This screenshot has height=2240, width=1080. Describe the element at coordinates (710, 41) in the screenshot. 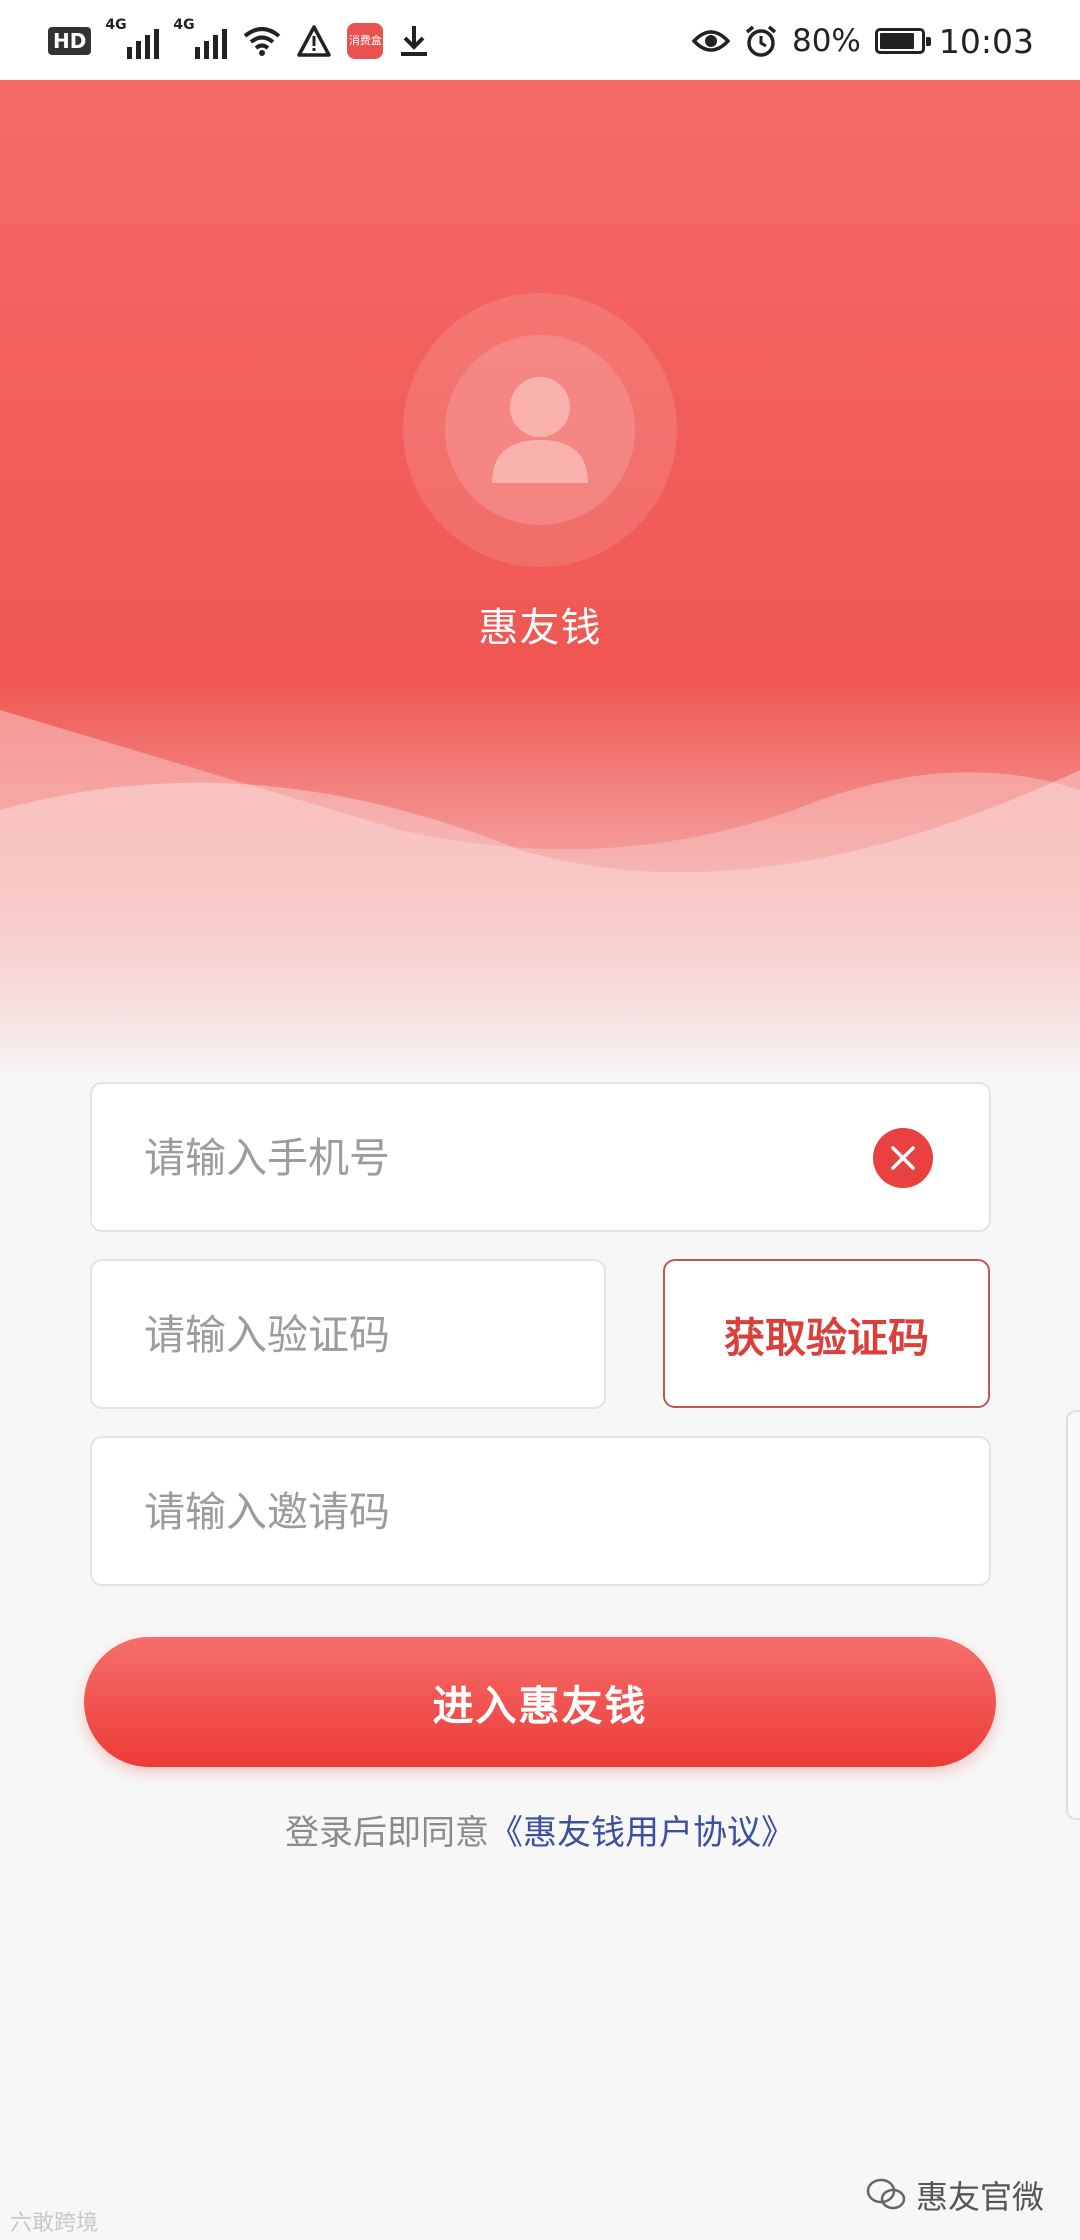

I see `eye-comfort-icon` at that location.